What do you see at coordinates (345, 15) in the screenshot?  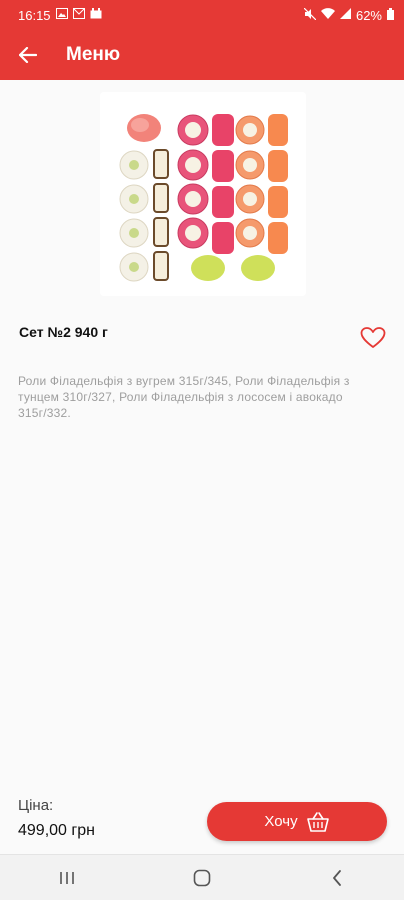 I see `signal-icon` at bounding box center [345, 15].